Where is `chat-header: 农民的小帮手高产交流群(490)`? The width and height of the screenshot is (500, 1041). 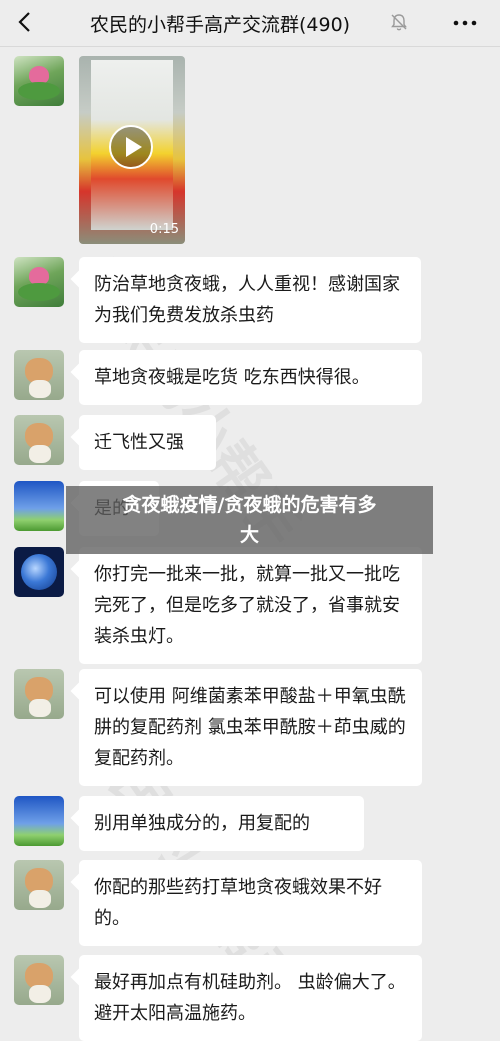
chat-header: 农民的小帮手高产交流群(490) is located at coordinates (250, 23).